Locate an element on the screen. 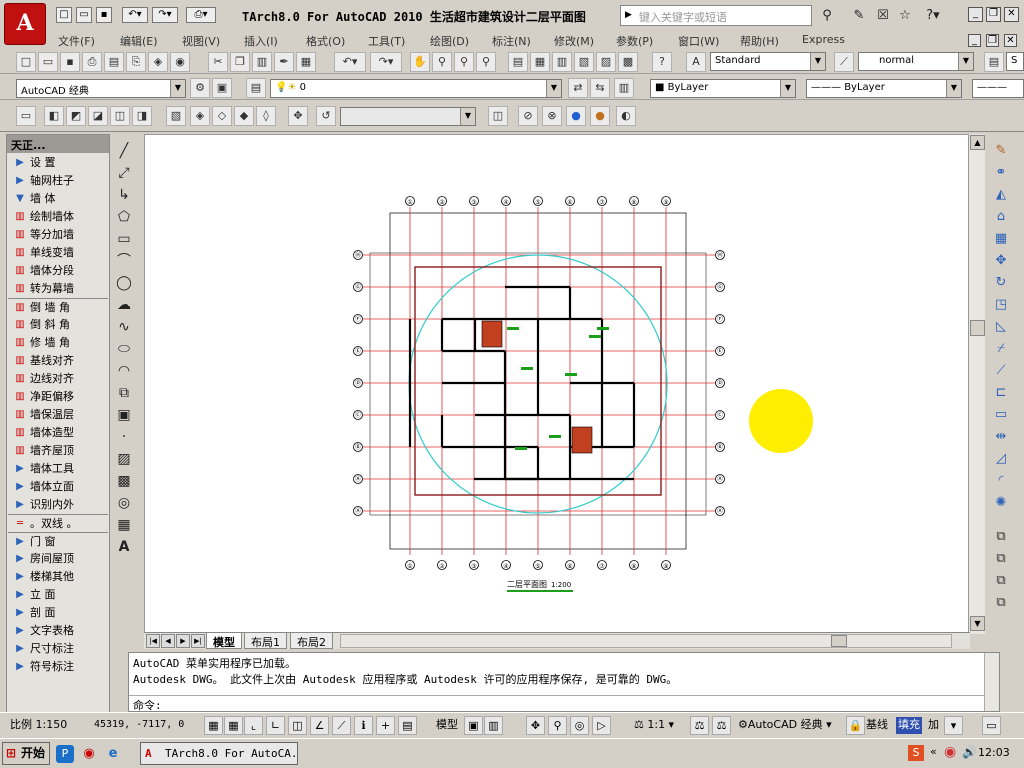 The image size is (1024, 768). 3d-move-icon: ✥ is located at coordinates (298, 116).